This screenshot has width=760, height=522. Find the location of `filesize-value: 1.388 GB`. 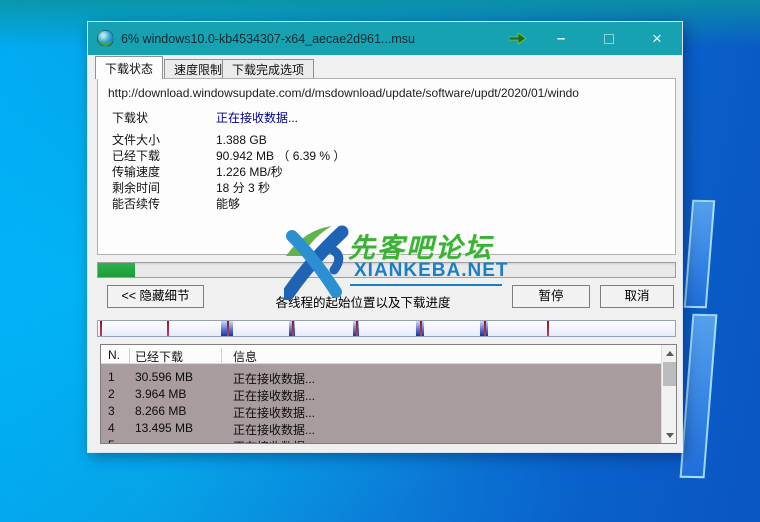

filesize-value: 1.388 GB is located at coordinates (241, 140).